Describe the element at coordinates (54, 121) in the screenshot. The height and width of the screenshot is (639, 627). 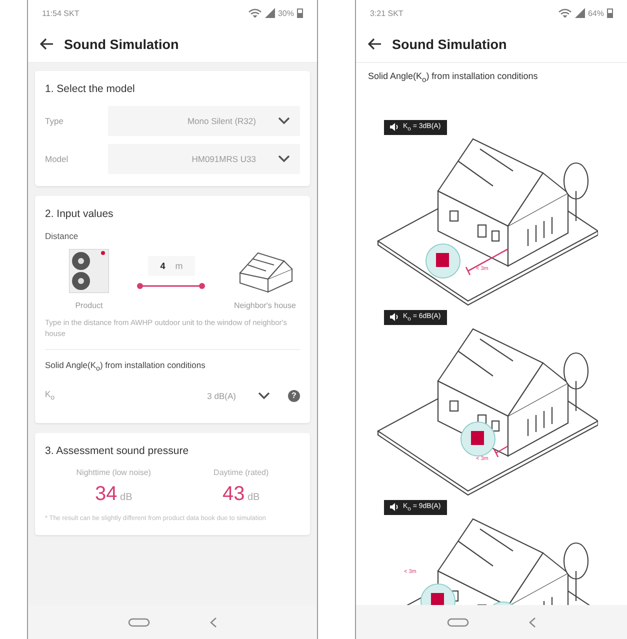
I see `field-label: Type` at that location.